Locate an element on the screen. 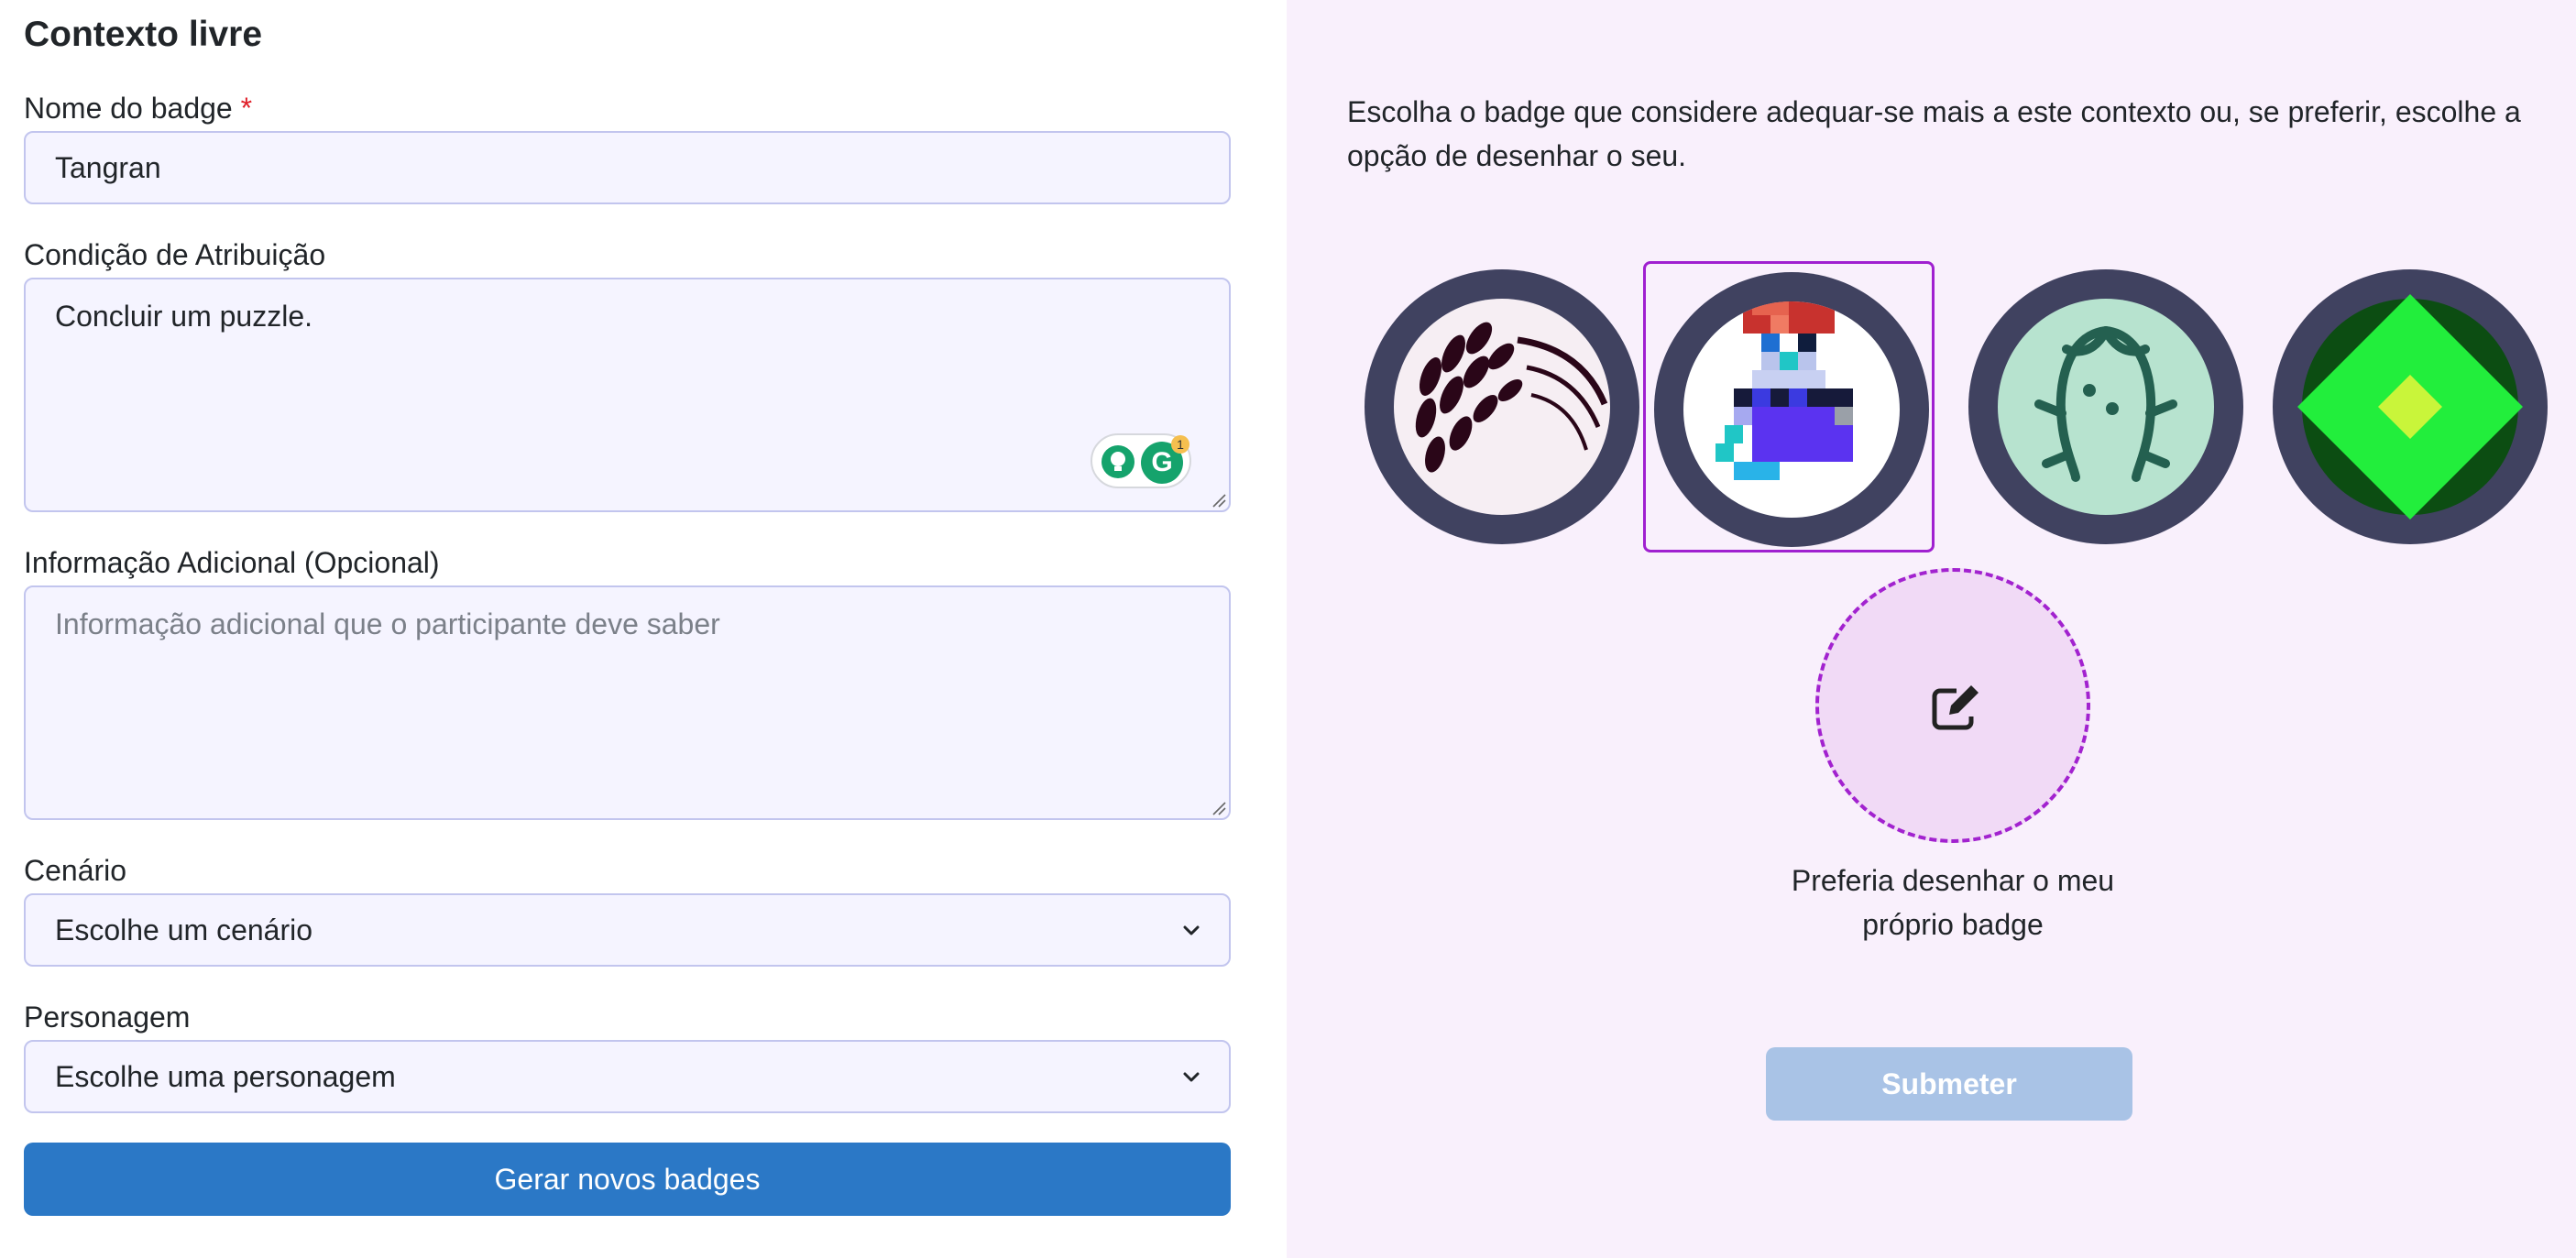 The height and width of the screenshot is (1258, 2576). required-mark: * is located at coordinates (246, 108).